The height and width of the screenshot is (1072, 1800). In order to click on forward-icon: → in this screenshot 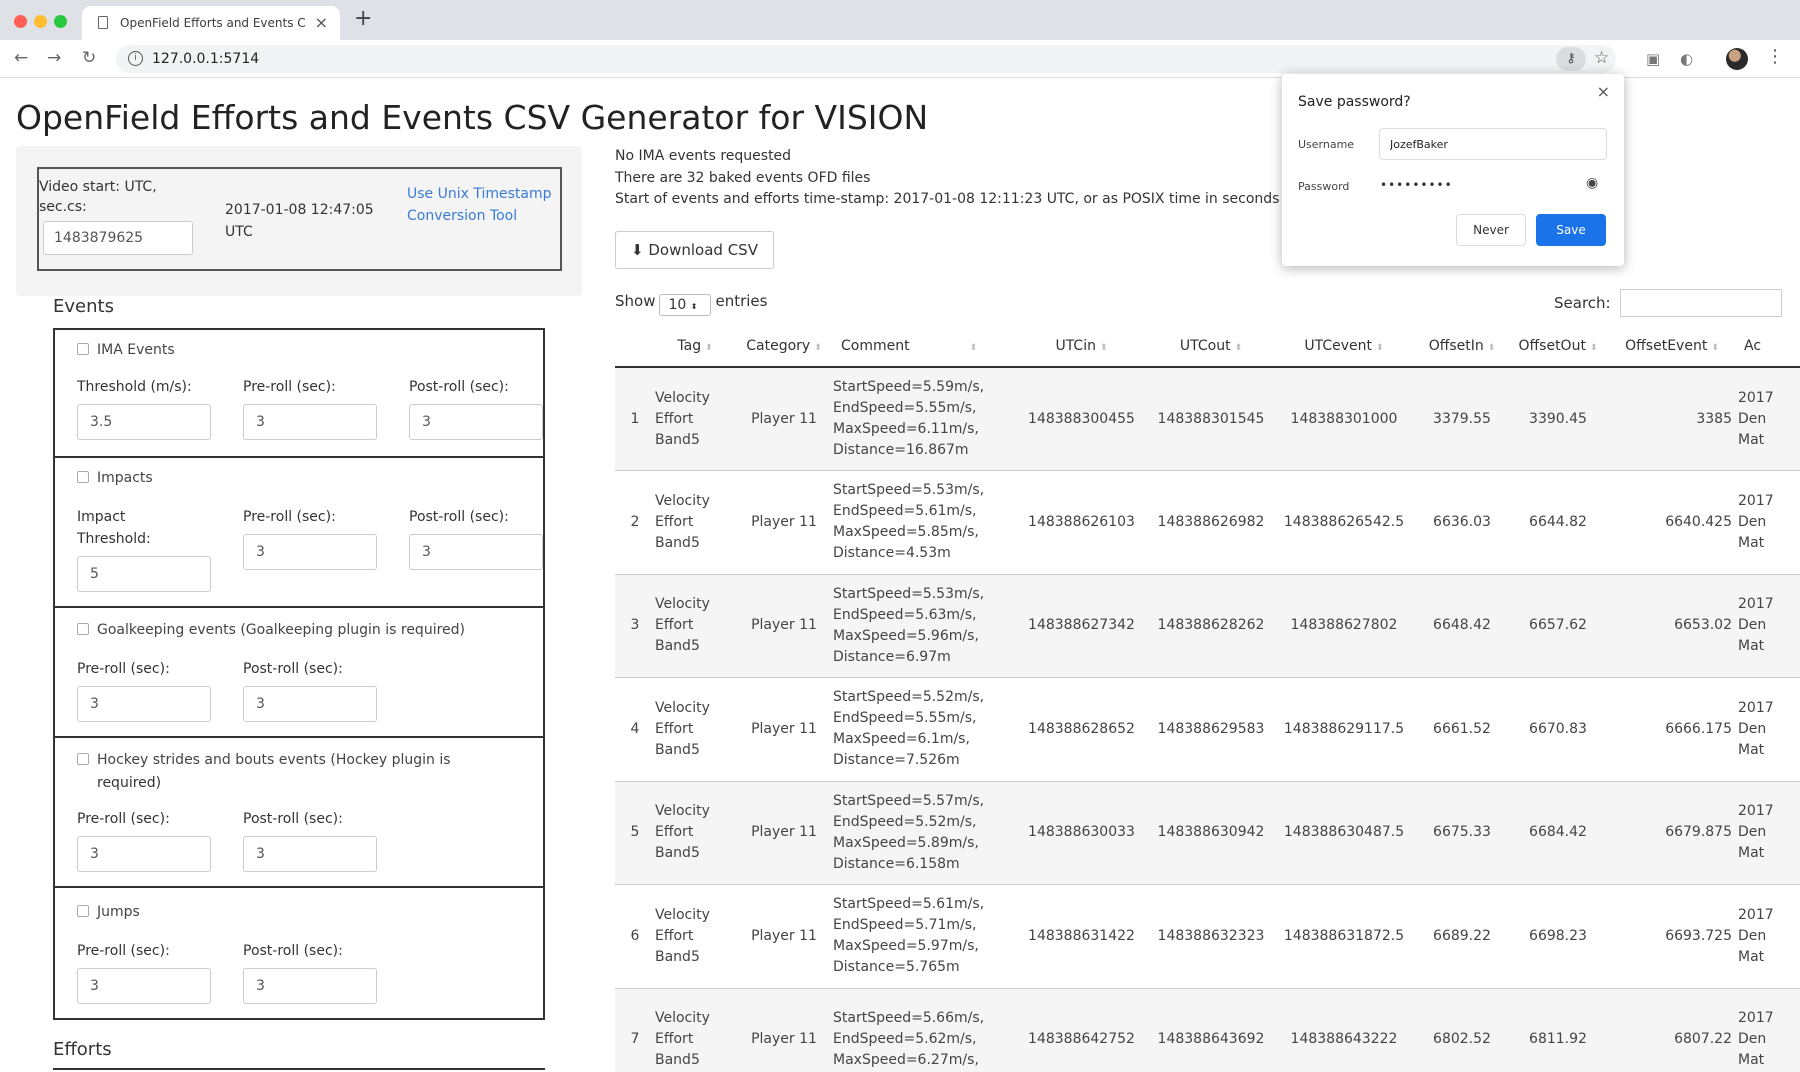, I will do `click(54, 58)`.